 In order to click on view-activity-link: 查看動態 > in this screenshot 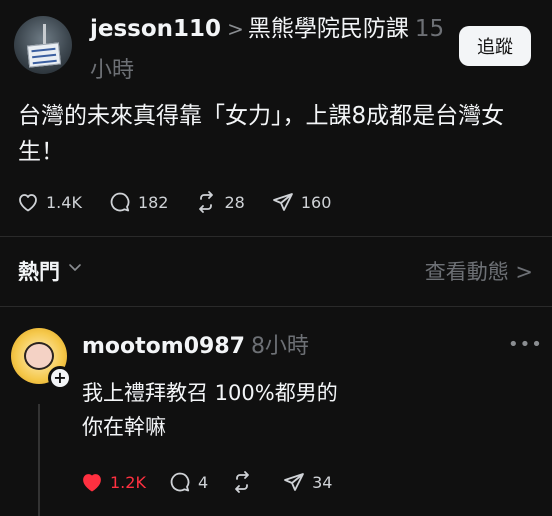, I will do `click(479, 271)`.